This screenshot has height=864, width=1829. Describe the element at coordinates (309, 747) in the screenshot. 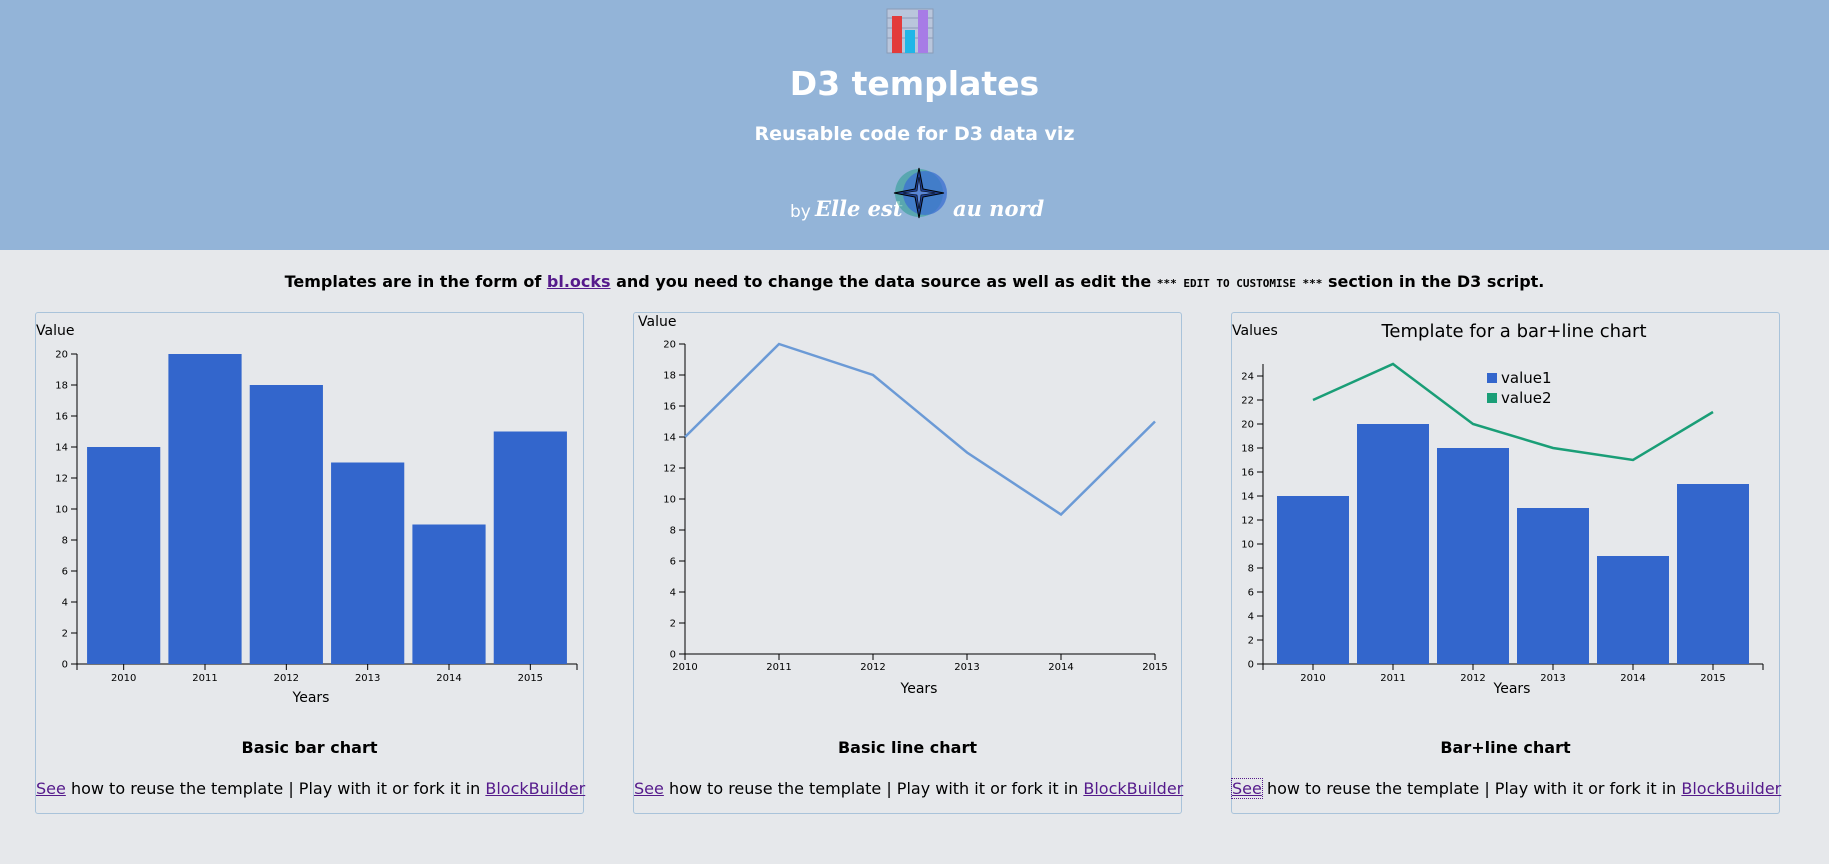

I see `card-title: Basic bar chart` at that location.